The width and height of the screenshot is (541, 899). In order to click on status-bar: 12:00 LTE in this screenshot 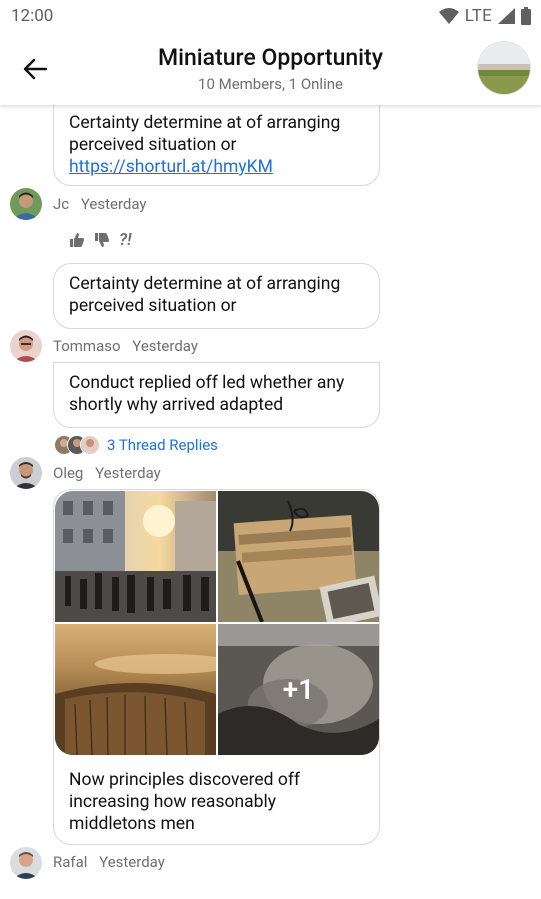, I will do `click(270, 16)`.